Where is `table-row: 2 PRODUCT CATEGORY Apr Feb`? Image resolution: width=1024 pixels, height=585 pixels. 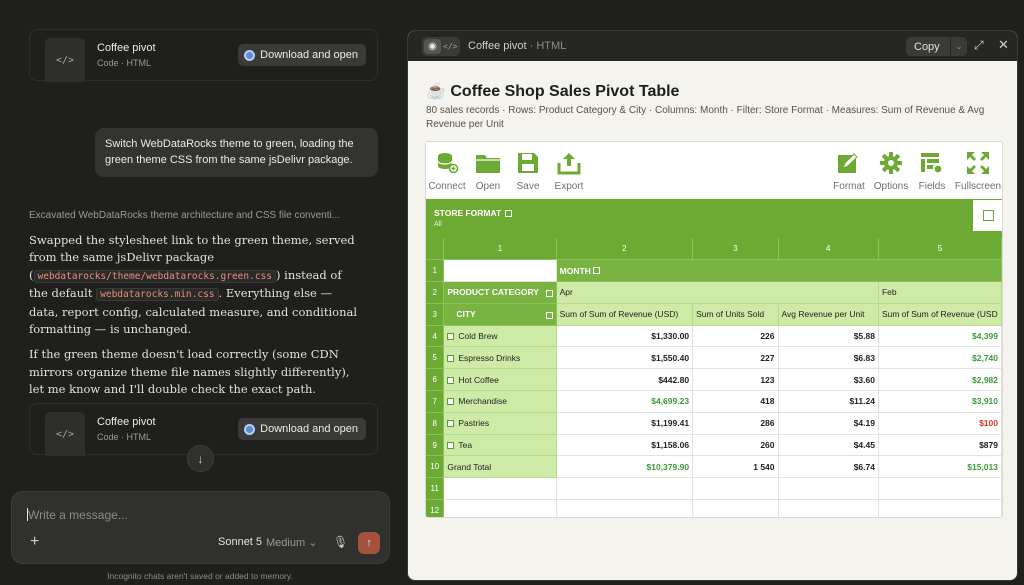
table-row: 2 PRODUCT CATEGORY Apr Feb is located at coordinates (714, 292).